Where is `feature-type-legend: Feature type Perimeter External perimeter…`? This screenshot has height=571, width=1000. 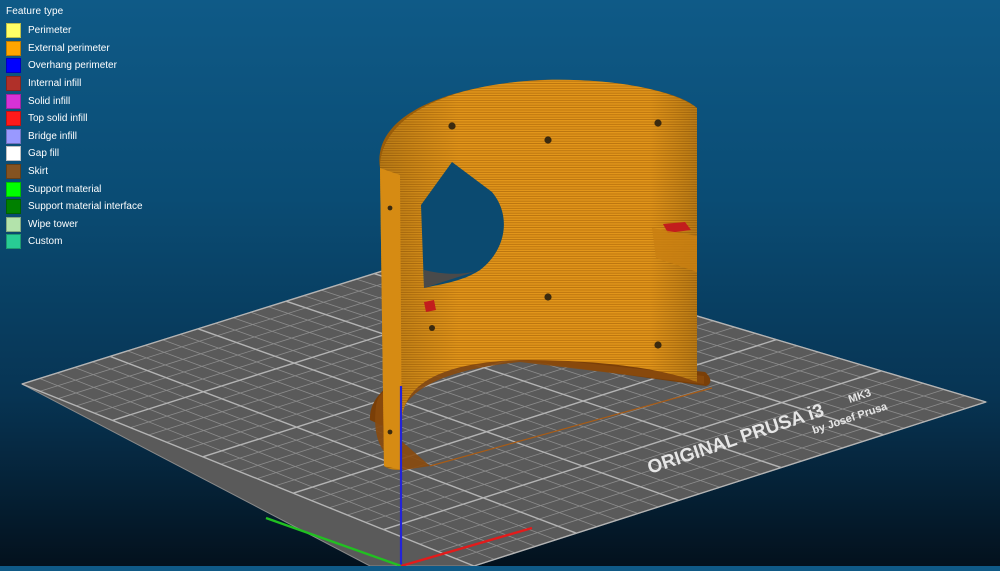 feature-type-legend: Feature type Perimeter External perimeter… is located at coordinates (74, 128).